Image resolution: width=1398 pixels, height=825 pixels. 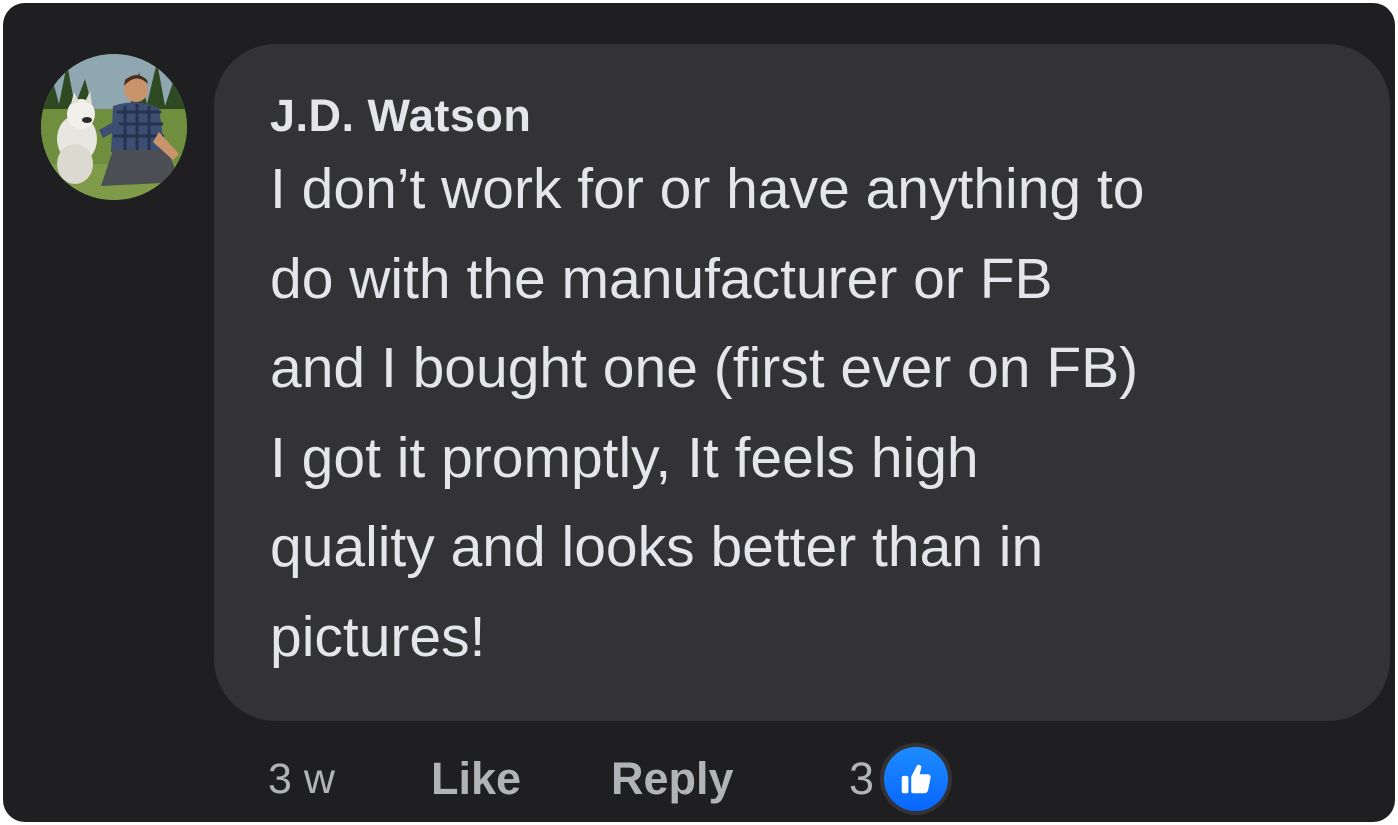 I want to click on comment-text-line: do with the manufacturer or FB, so click(x=661, y=278).